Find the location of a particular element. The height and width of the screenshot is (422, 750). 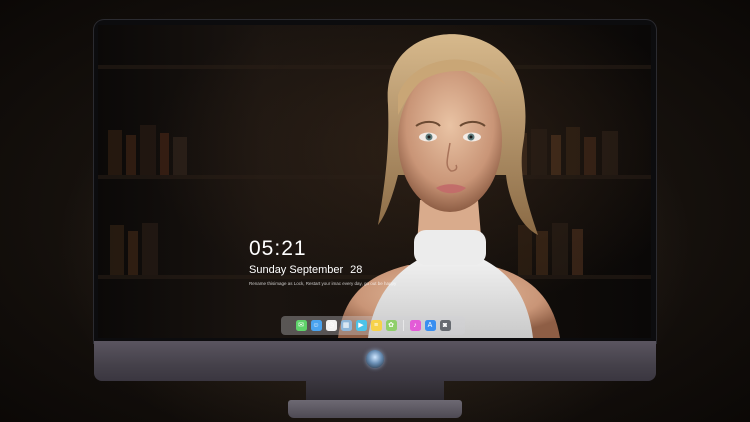

logo-icon is located at coordinates (375, 359).